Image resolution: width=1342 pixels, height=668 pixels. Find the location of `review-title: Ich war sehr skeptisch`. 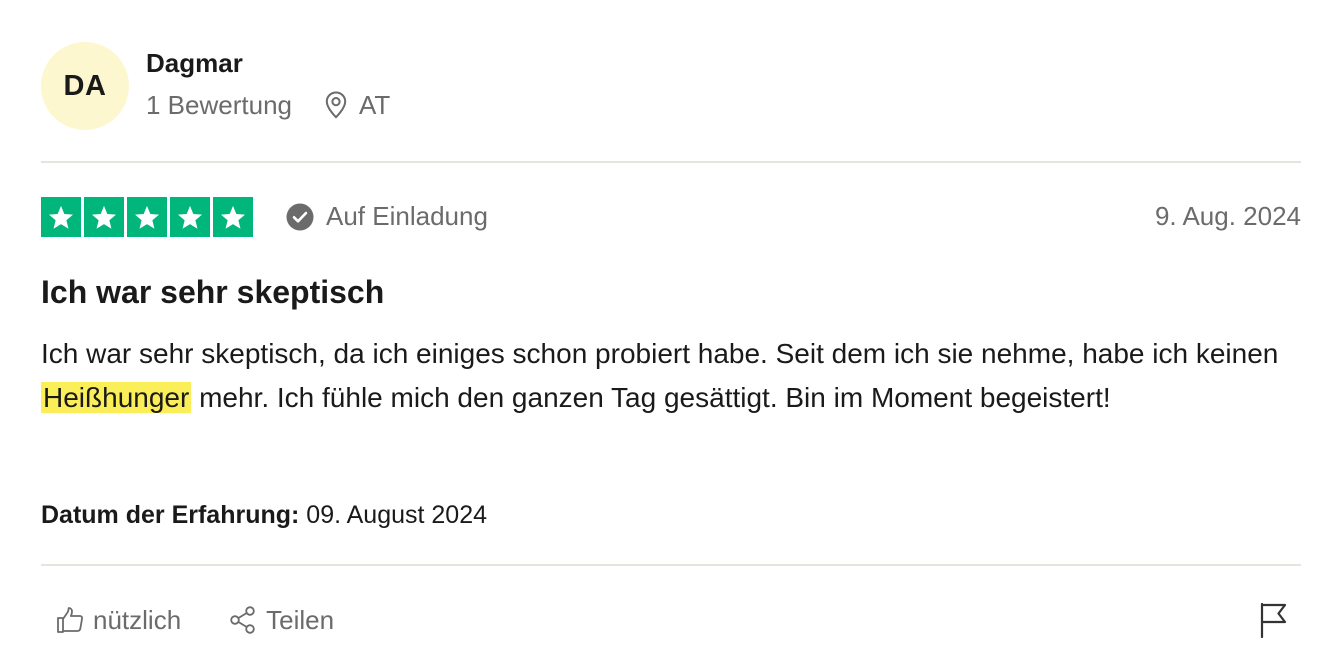

review-title: Ich war sehr skeptisch is located at coordinates (212, 292).